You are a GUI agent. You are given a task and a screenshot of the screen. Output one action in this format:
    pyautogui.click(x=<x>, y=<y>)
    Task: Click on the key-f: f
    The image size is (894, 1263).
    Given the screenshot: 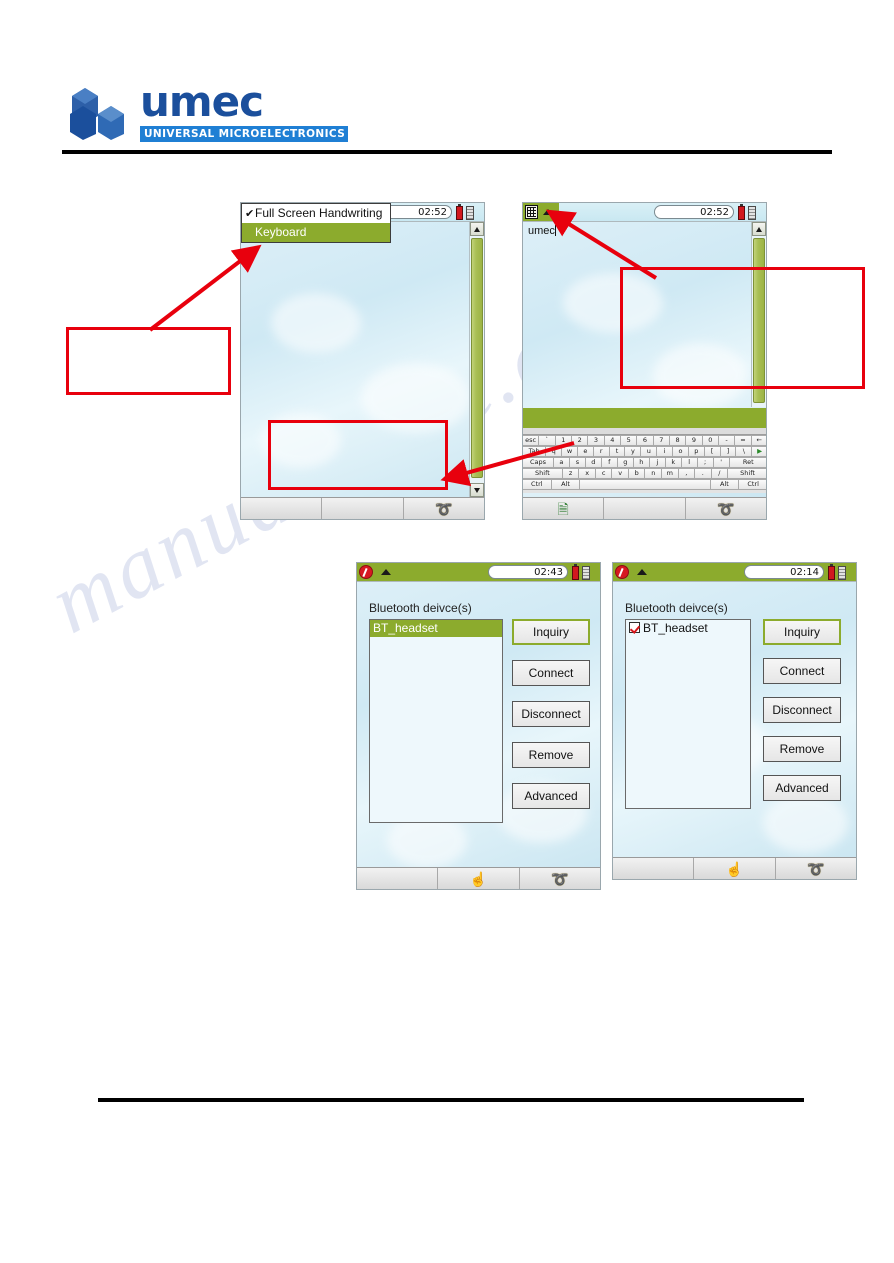 What is the action you would take?
    pyautogui.click(x=609, y=462)
    